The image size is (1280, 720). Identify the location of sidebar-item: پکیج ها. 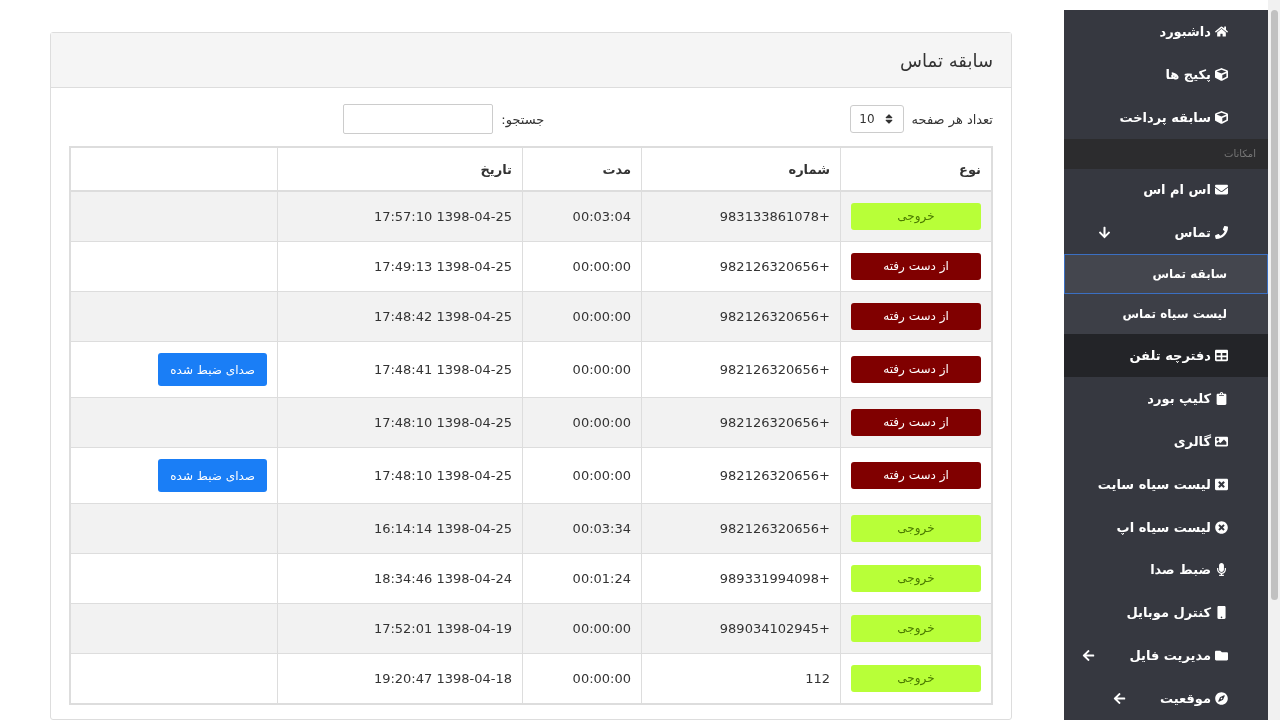
(1166, 74).